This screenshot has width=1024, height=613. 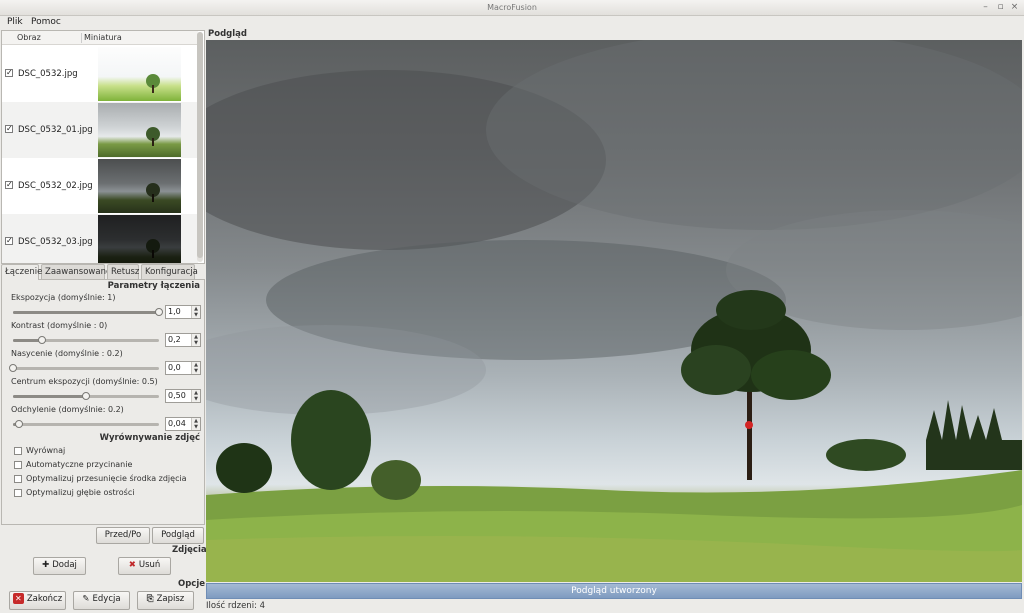 What do you see at coordinates (88, 312) in the screenshot?
I see `exposure-slider` at bounding box center [88, 312].